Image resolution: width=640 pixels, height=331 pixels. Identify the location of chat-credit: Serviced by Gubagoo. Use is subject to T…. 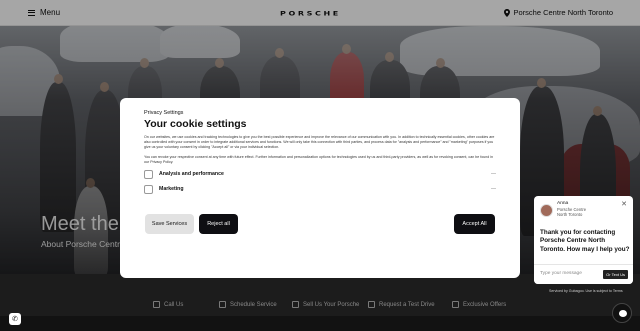
(586, 291).